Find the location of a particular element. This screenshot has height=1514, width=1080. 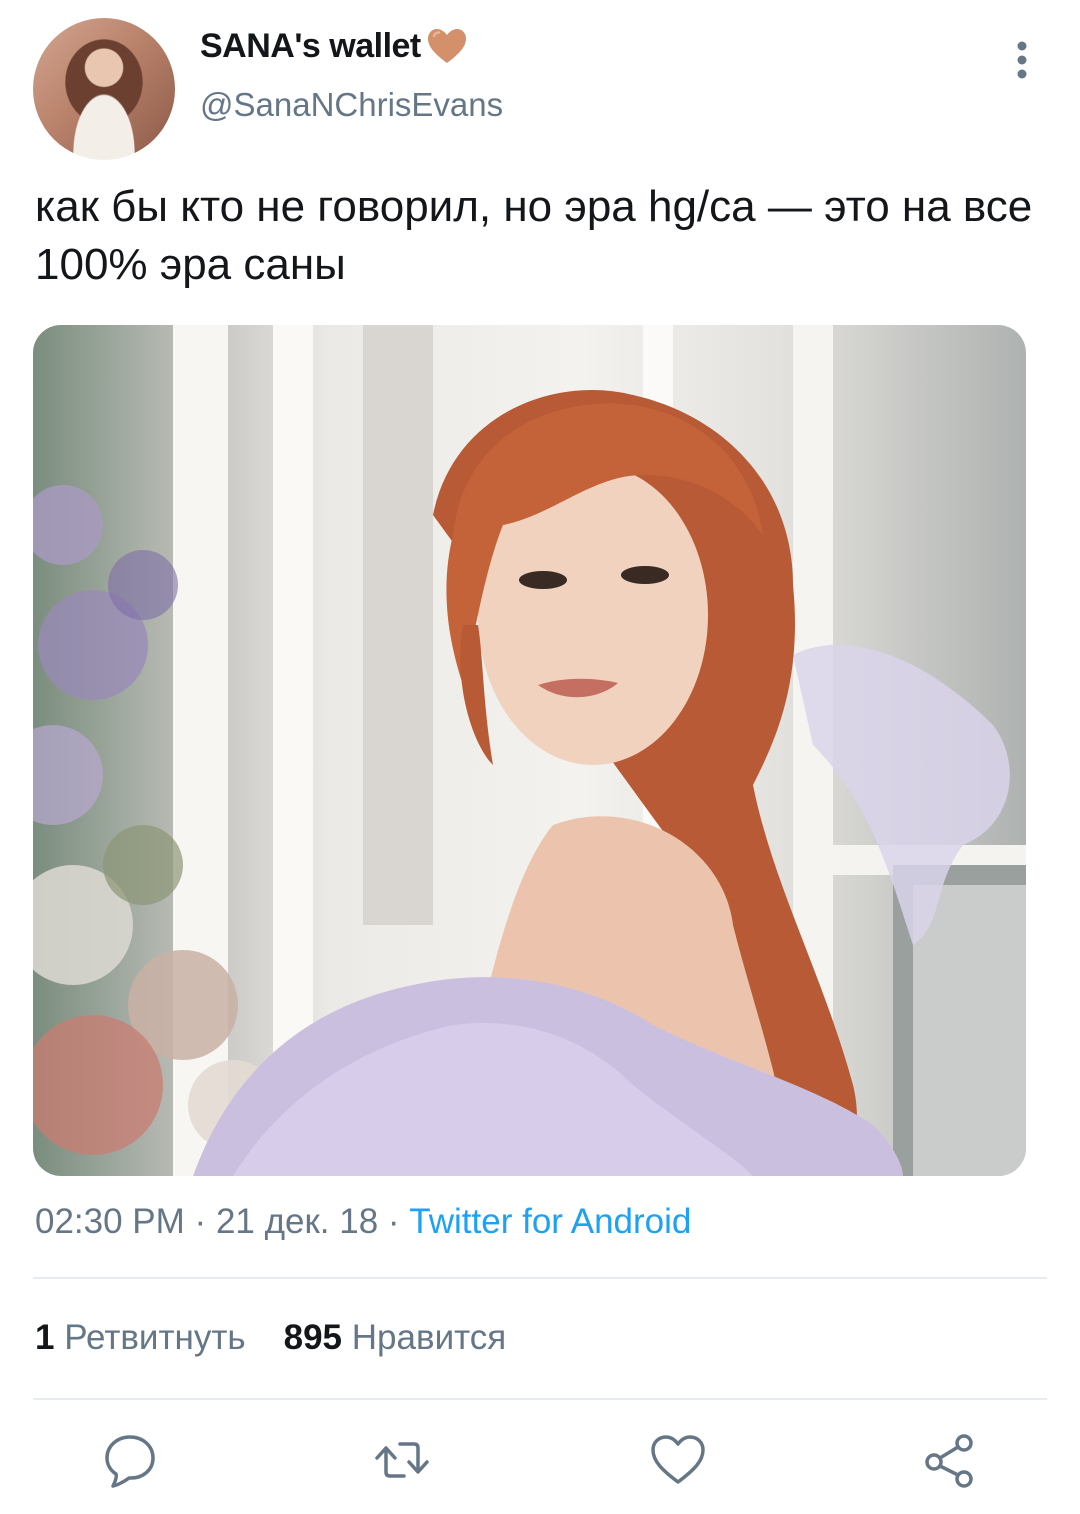

likes-stat: 895 Нравится is located at coordinates (395, 1338).